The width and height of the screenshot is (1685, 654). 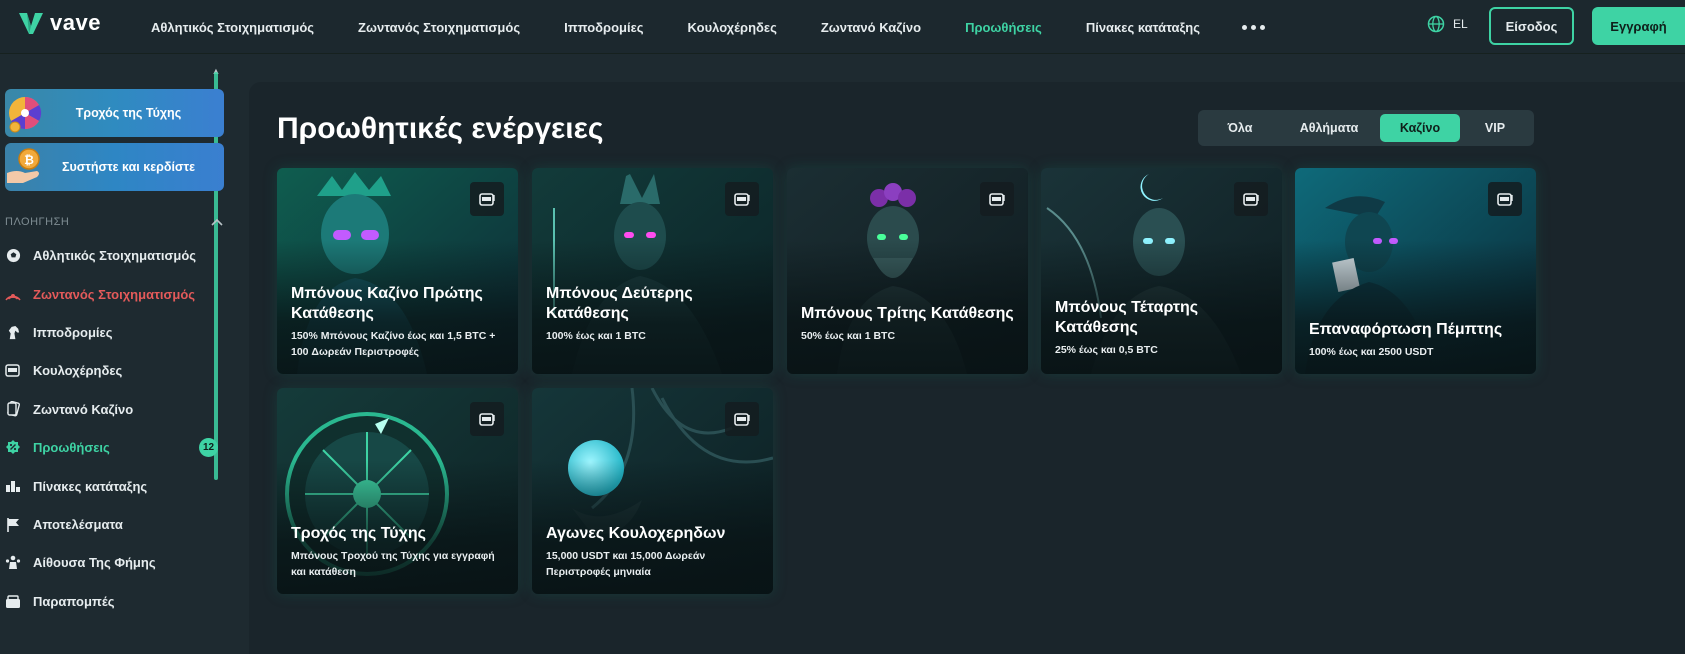 I want to click on brand-logo: vave, so click(x=59, y=23).